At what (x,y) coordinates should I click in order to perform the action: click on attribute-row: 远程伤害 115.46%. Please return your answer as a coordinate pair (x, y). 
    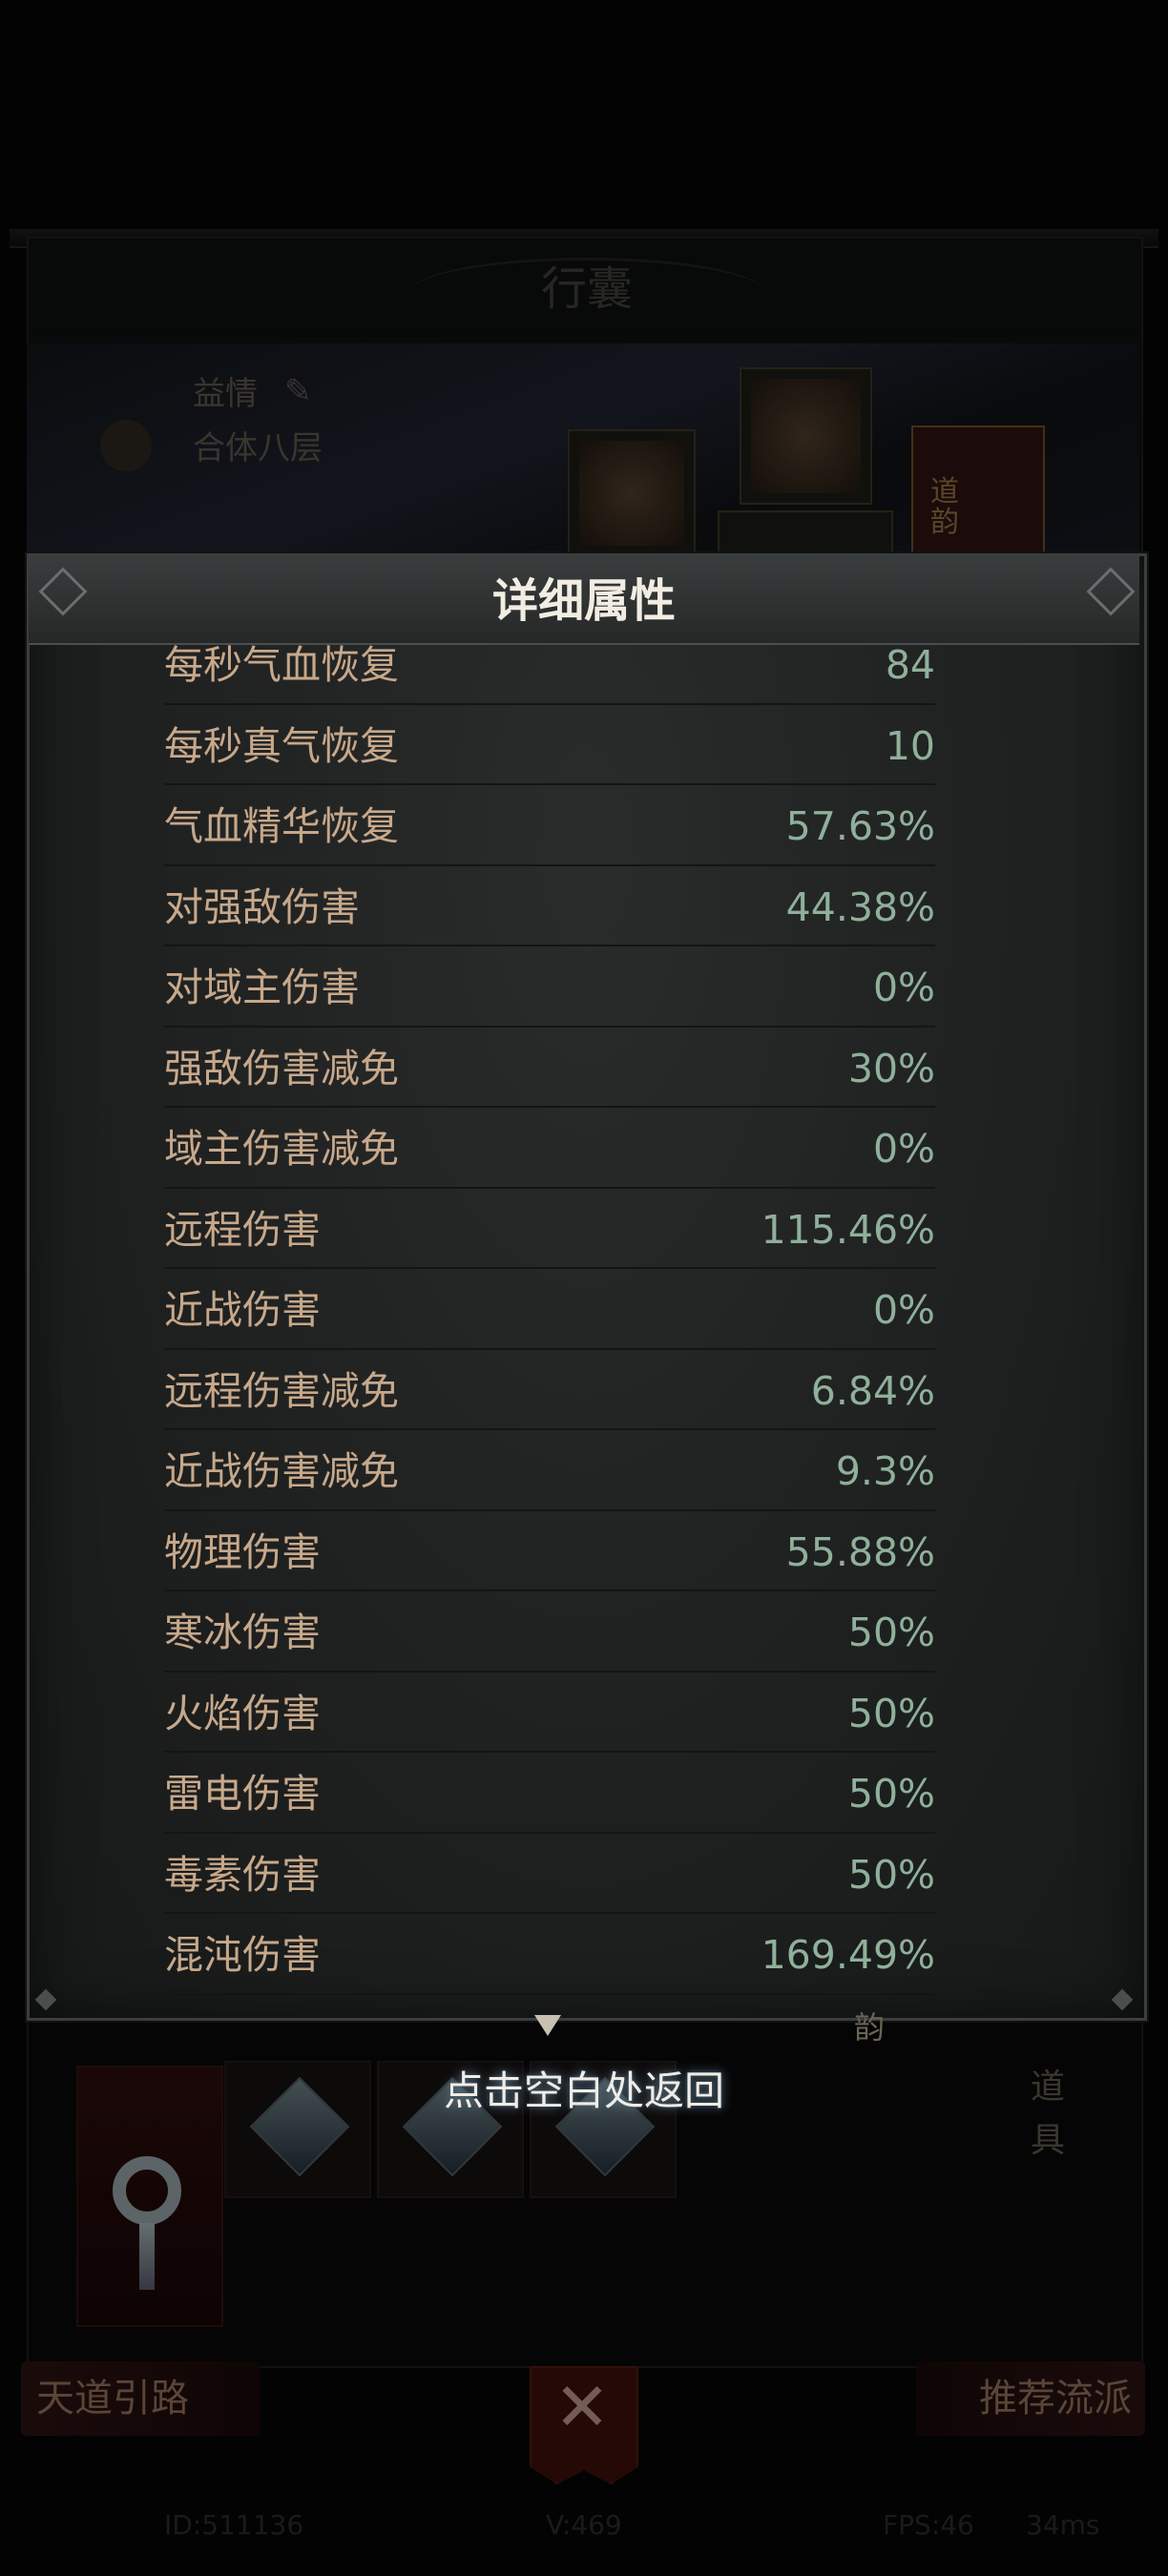
    Looking at the image, I should click on (549, 1230).